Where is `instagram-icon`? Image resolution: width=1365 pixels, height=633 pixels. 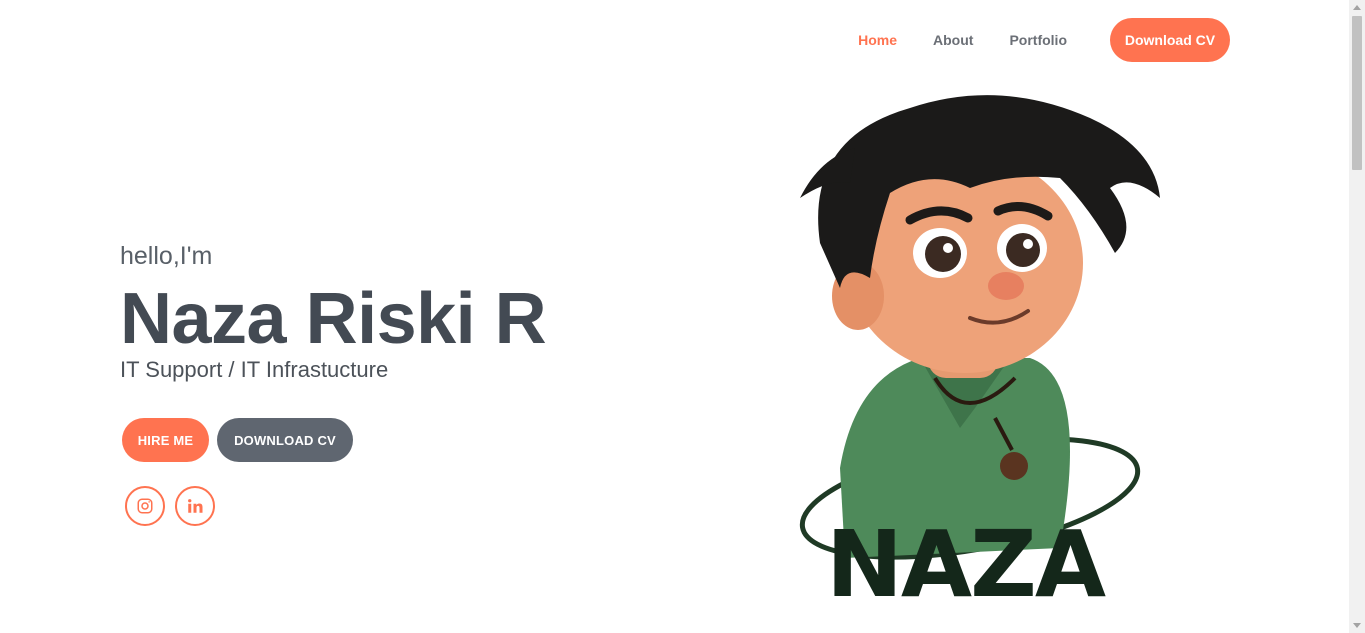 instagram-icon is located at coordinates (145, 506).